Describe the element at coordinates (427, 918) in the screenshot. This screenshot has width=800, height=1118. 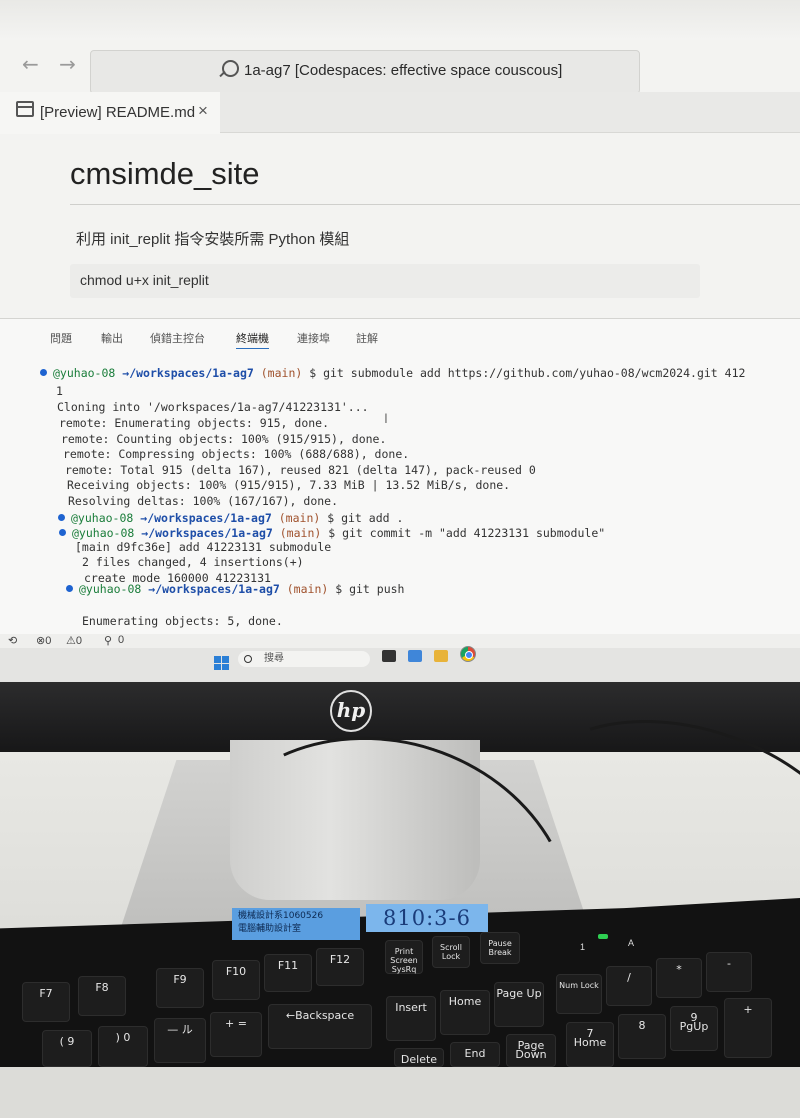
I see `room-number-sticker: 810:3-6` at that location.